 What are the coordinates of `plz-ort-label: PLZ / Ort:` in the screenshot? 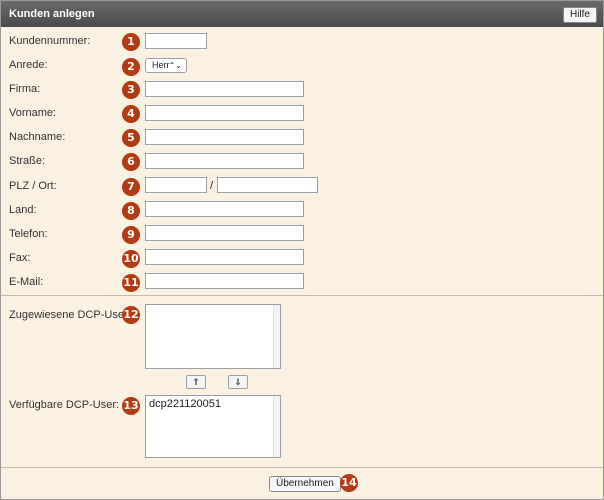 It's located at (33, 186).